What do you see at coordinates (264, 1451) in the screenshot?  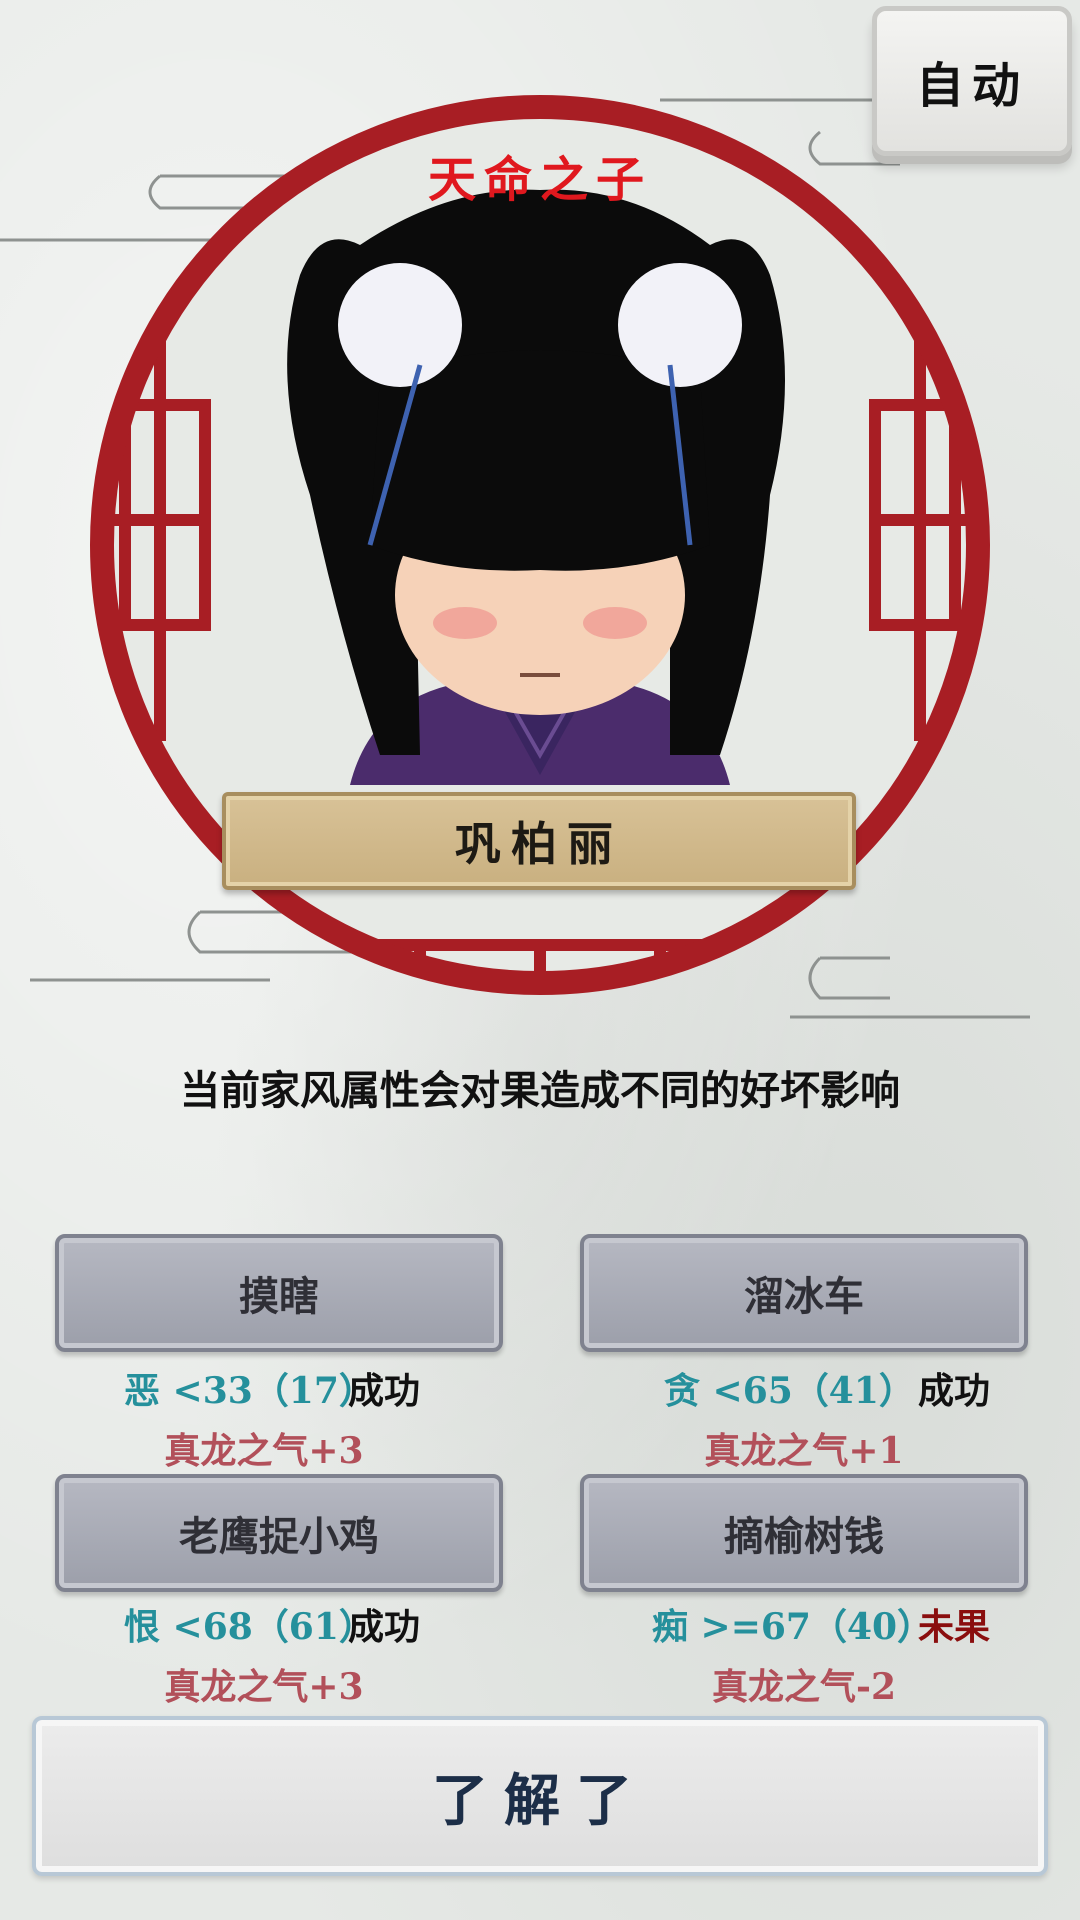 I see `choice-1-effect: 真龙之气+3` at bounding box center [264, 1451].